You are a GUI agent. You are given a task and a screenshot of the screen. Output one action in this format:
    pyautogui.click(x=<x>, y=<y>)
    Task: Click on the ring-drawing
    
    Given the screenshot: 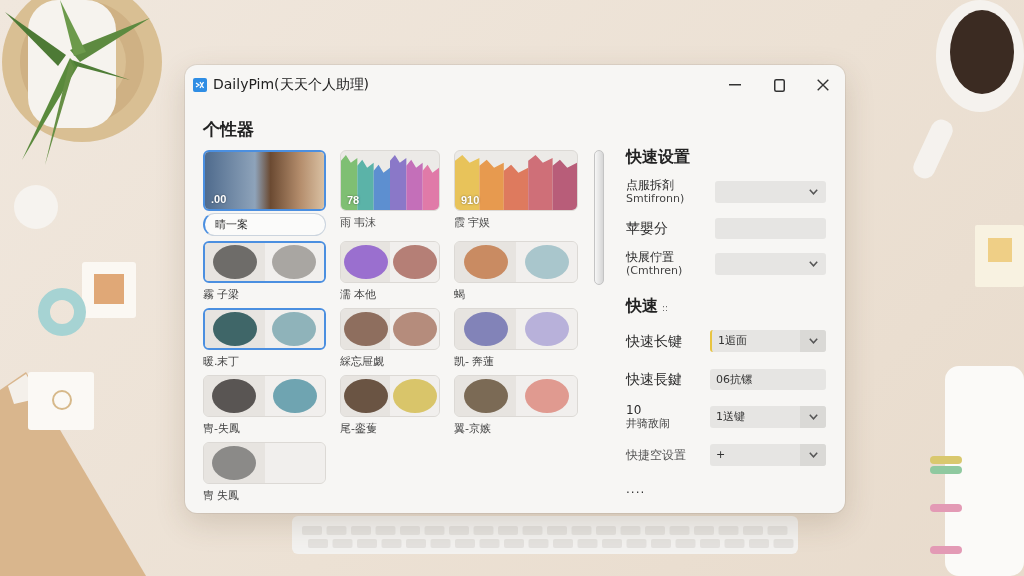 What is the action you would take?
    pyautogui.click(x=62, y=312)
    